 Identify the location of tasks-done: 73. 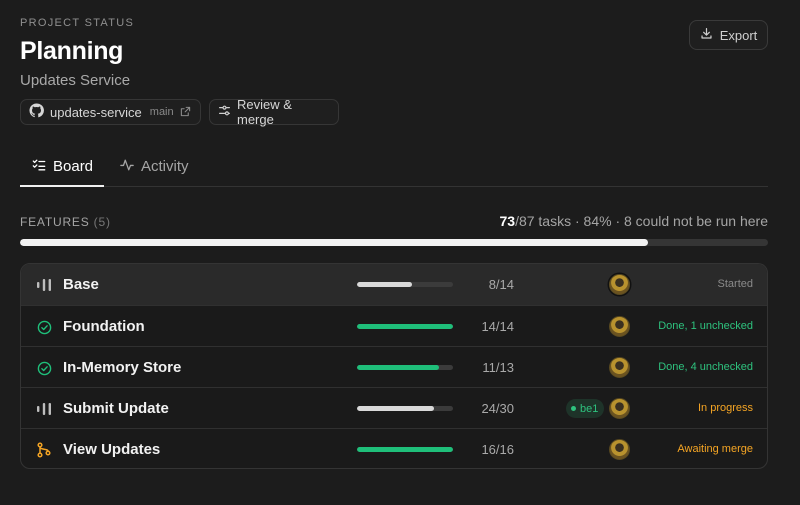
(507, 221).